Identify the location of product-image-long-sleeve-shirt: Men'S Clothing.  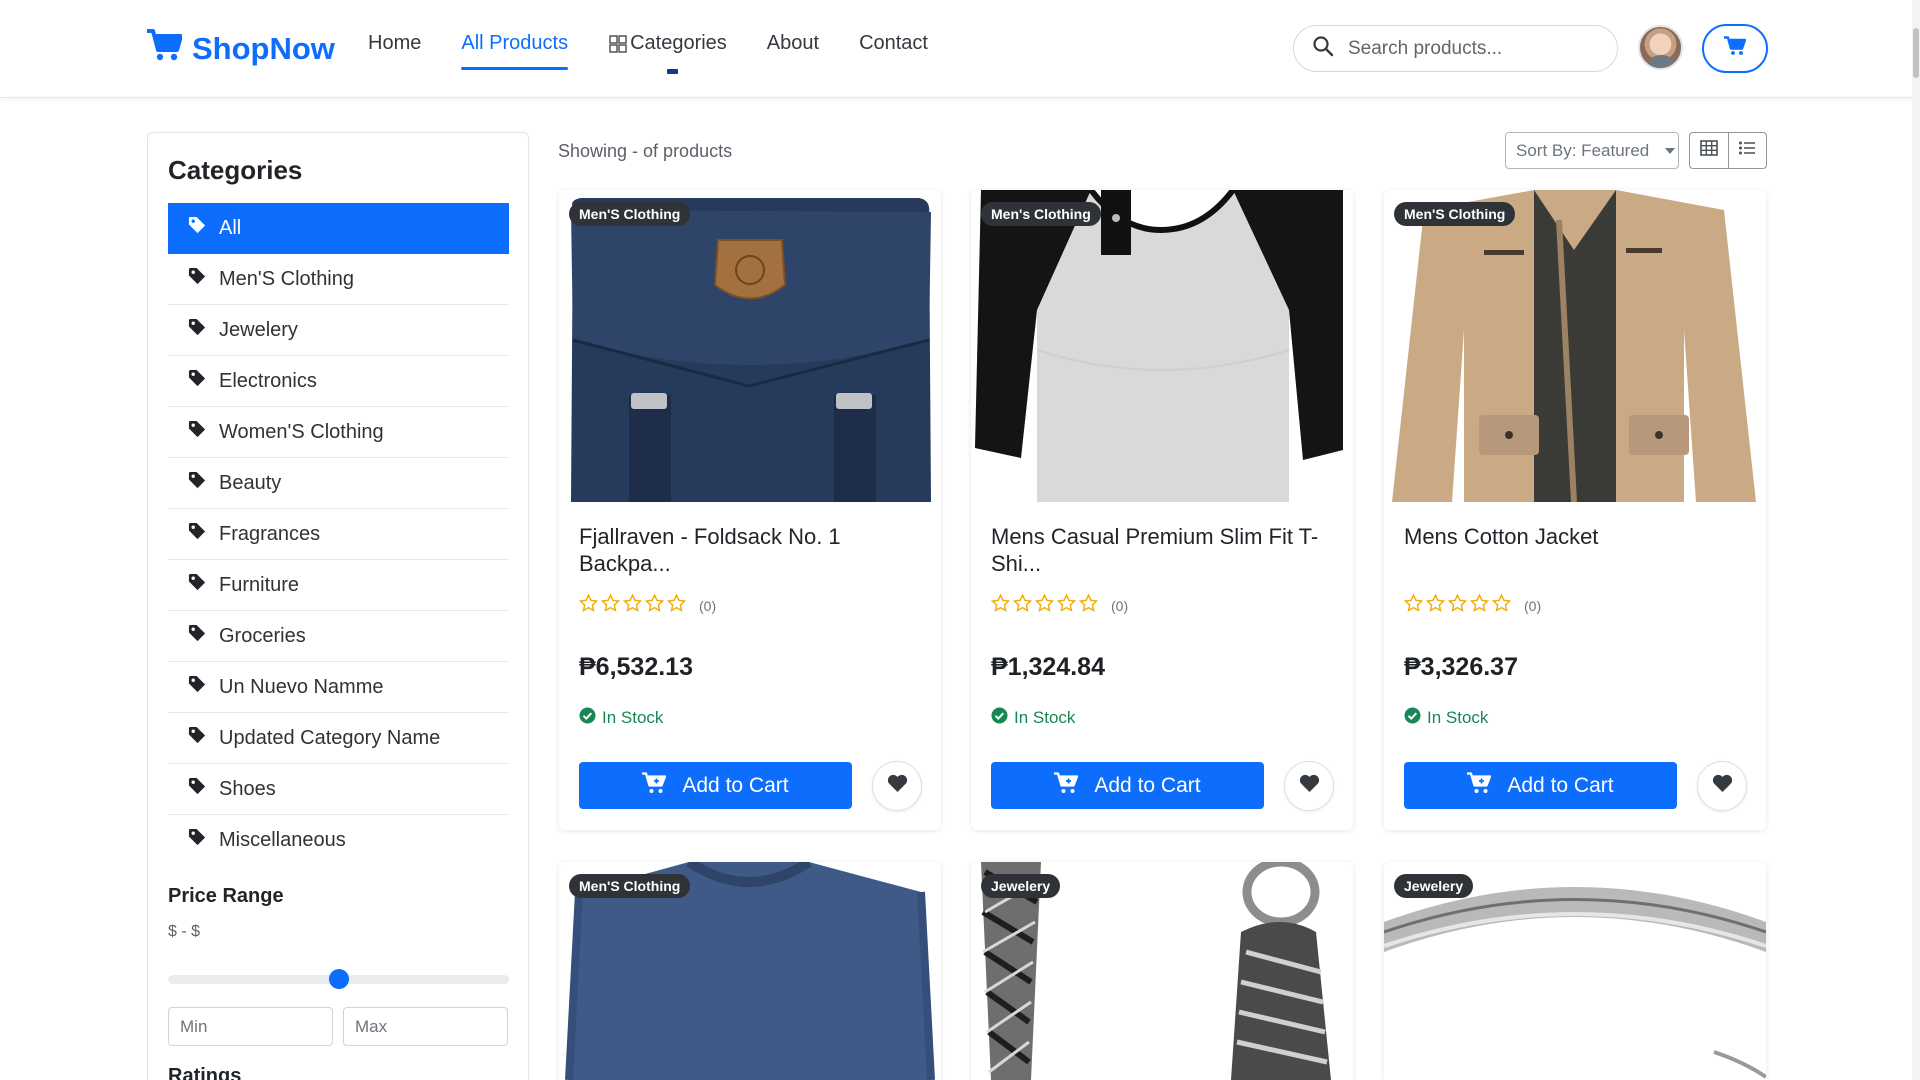
(750, 971).